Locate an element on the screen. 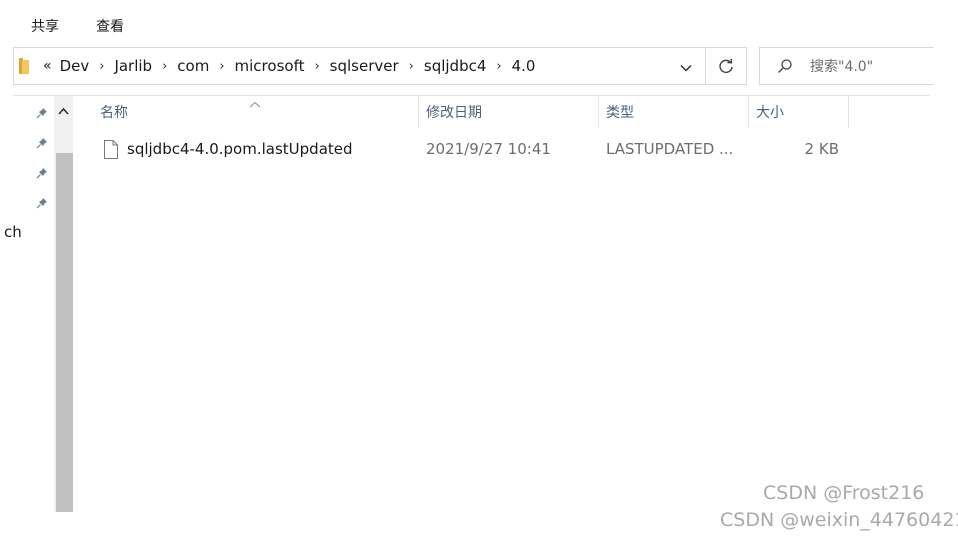 This screenshot has height=540, width=958. search-input: 搜索"4.0" is located at coordinates (841, 66).